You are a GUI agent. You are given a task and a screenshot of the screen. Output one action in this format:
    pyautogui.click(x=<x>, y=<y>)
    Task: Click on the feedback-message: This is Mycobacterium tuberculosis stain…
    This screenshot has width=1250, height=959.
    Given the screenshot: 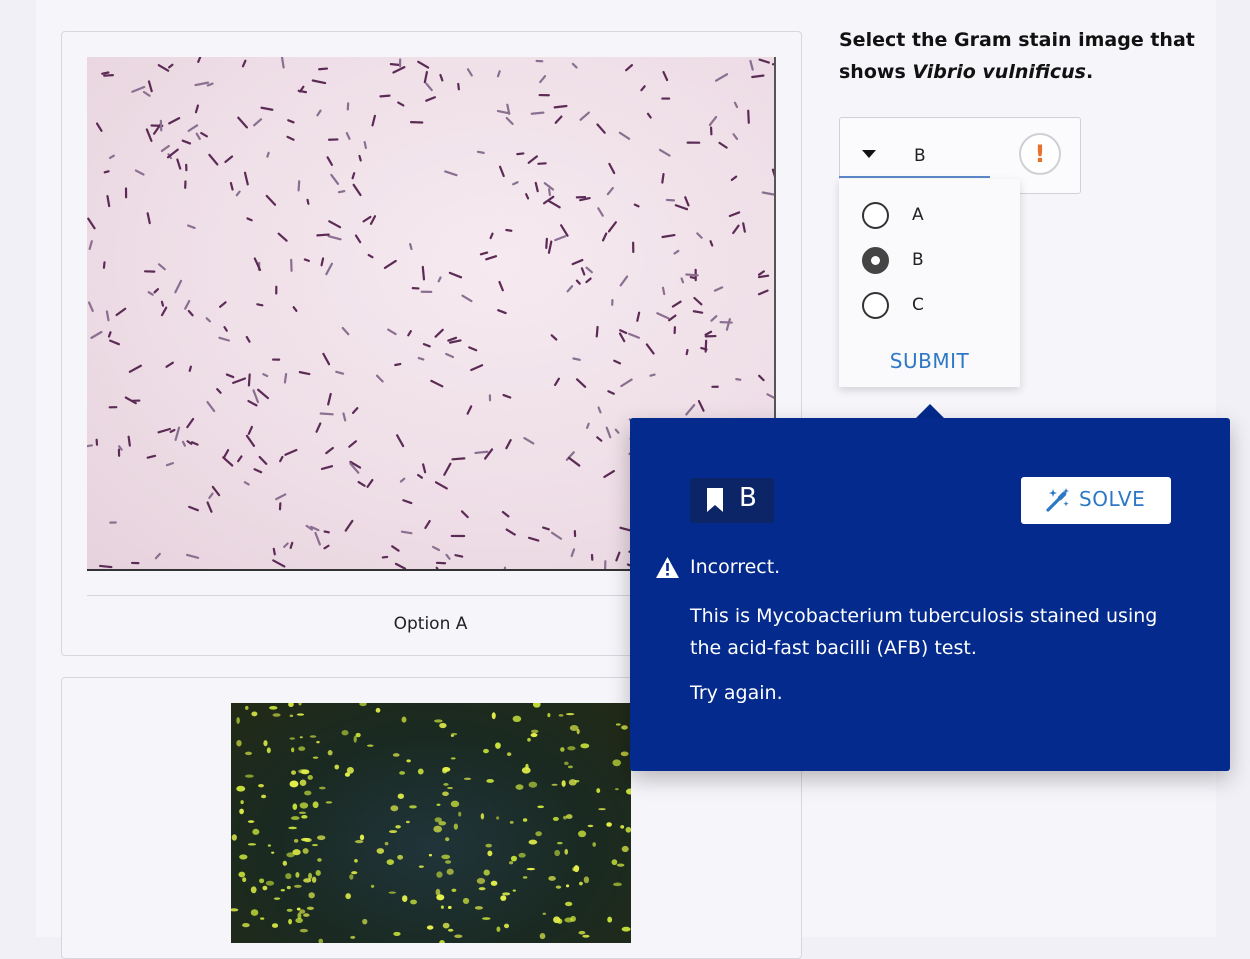 What is the action you would take?
    pyautogui.click(x=935, y=632)
    